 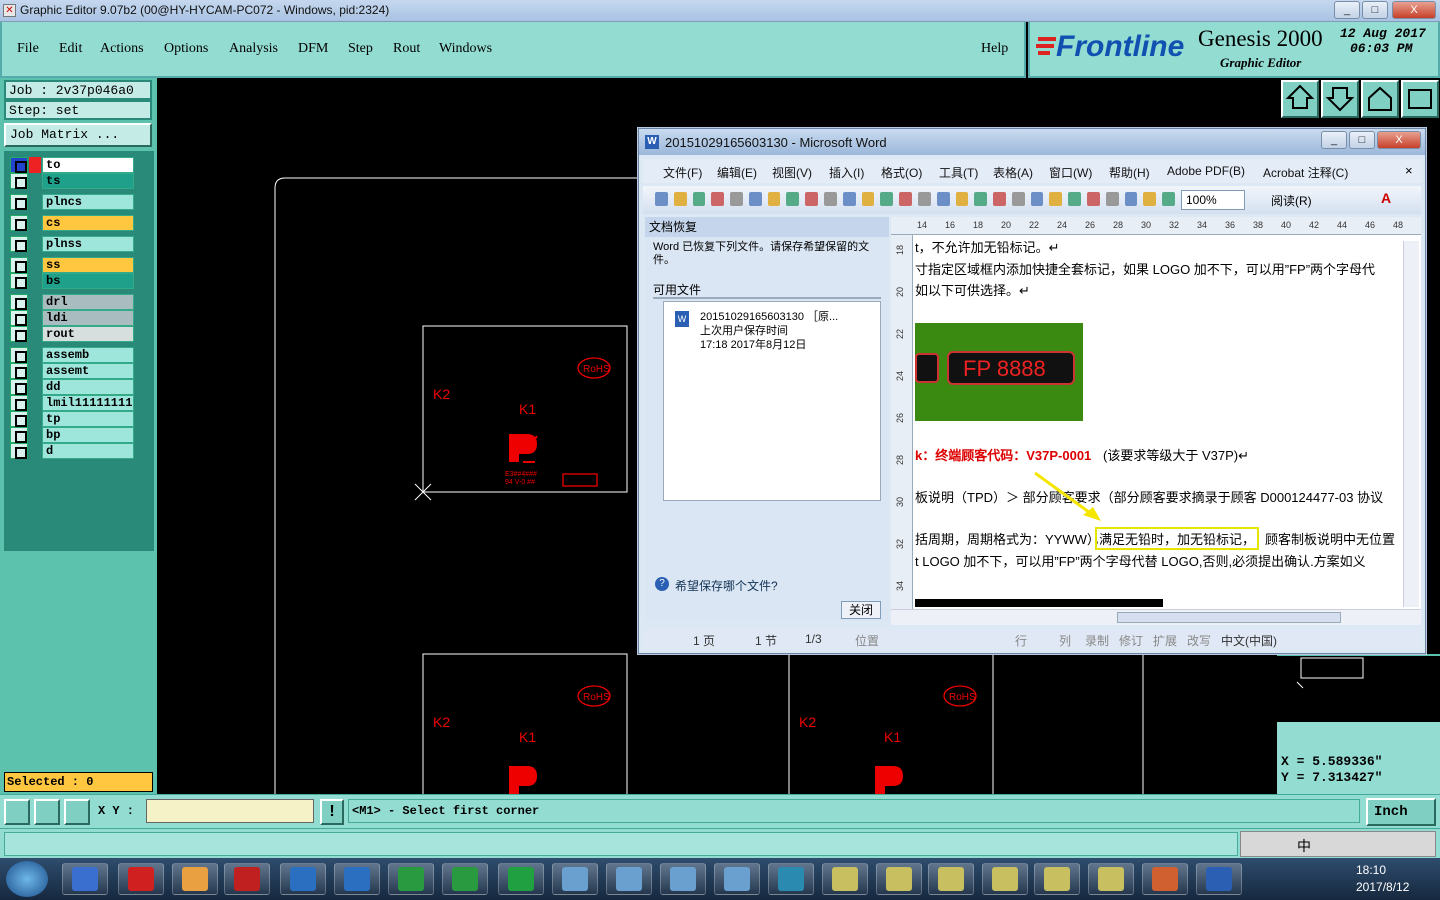 I want to click on layer-name: dd, so click(x=88, y=387).